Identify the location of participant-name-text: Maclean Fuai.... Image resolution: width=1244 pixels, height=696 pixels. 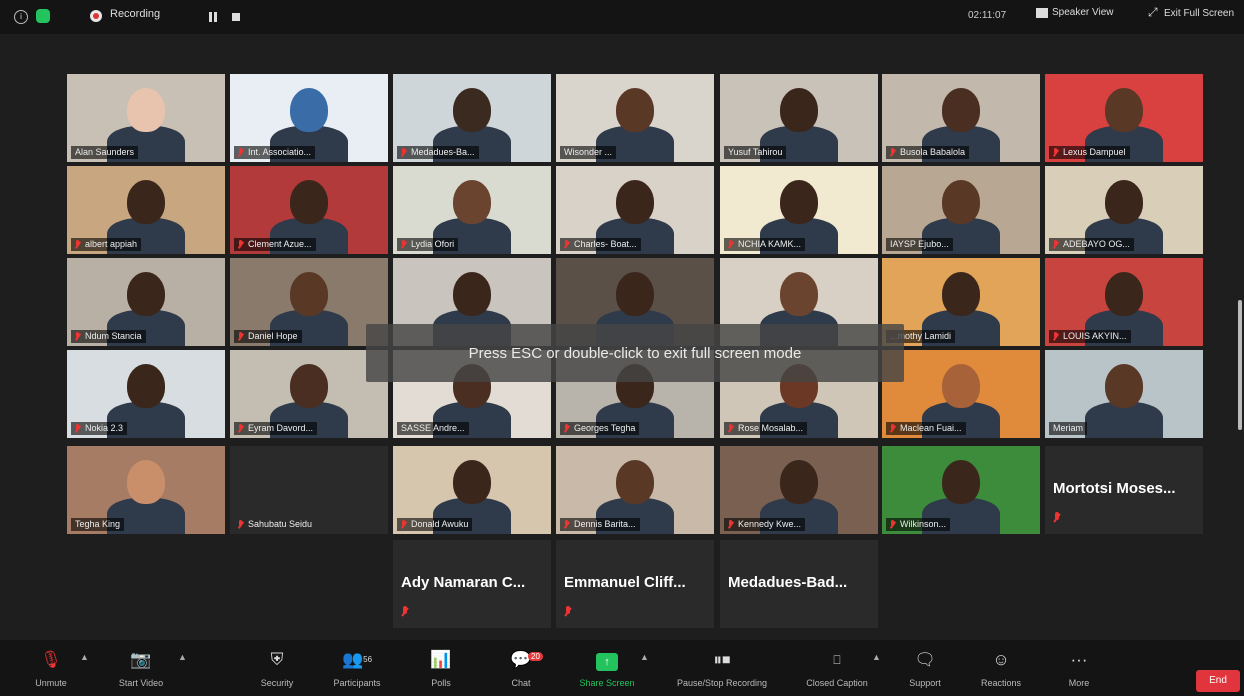
(931, 428).